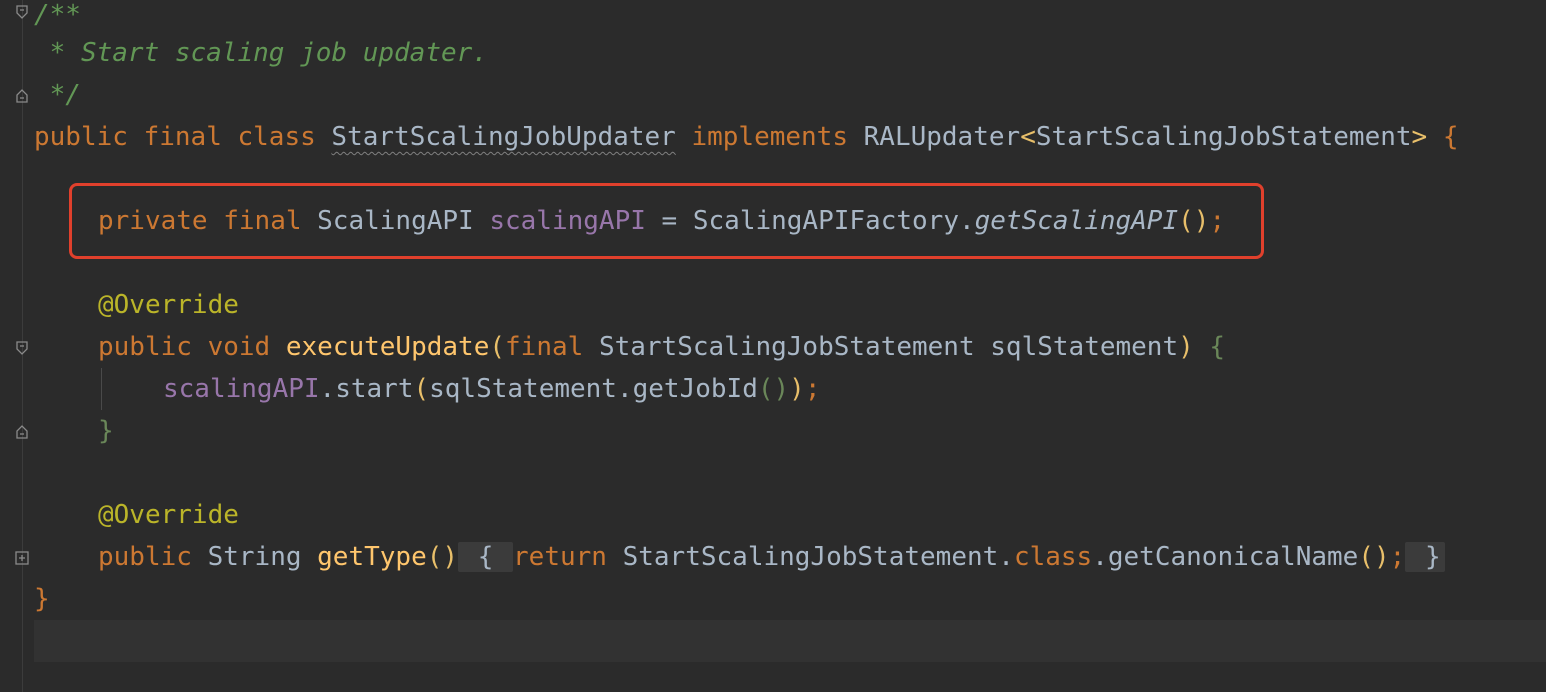  Describe the element at coordinates (57, 95) in the screenshot. I see `code-line-3: */` at that location.